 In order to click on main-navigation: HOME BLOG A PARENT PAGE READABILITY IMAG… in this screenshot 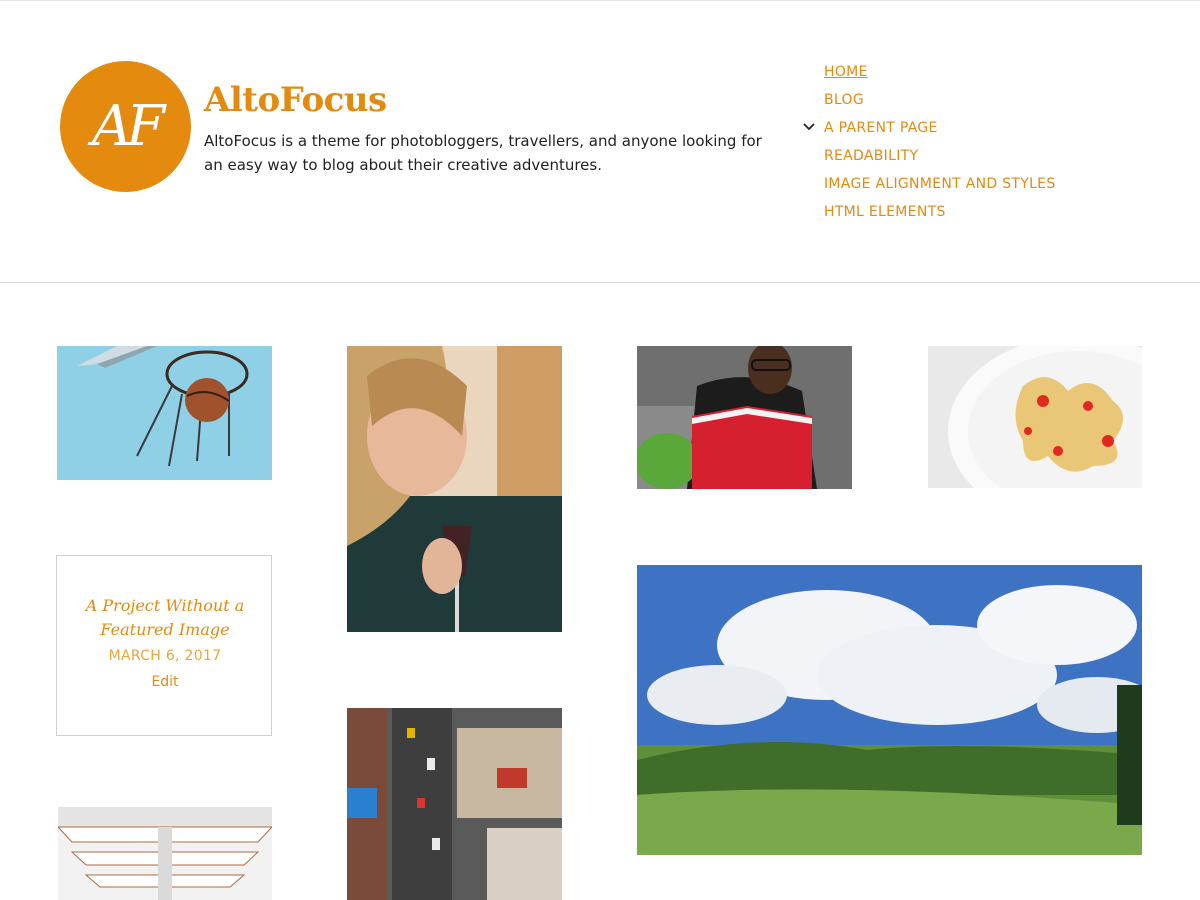, I will do `click(929, 142)`.